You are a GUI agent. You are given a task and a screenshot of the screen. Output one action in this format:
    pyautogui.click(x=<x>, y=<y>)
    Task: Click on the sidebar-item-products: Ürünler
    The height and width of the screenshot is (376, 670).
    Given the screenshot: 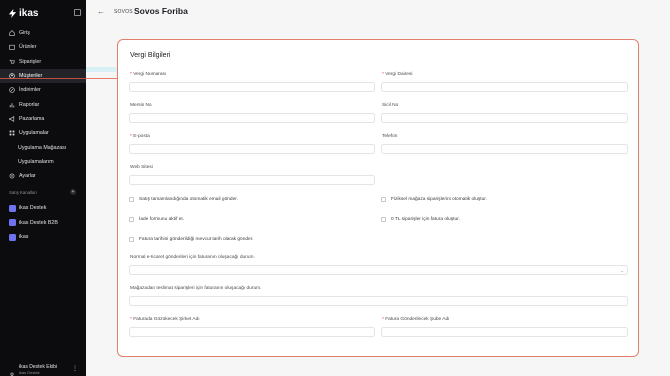 What is the action you would take?
    pyautogui.click(x=43, y=47)
    